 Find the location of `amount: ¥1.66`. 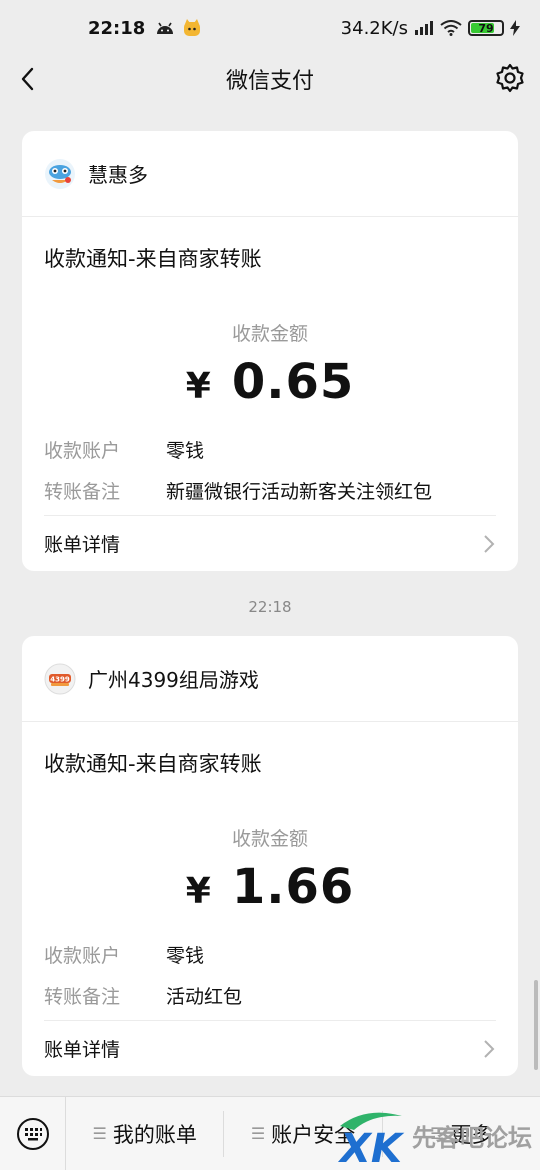

amount: ¥1.66 is located at coordinates (270, 887).